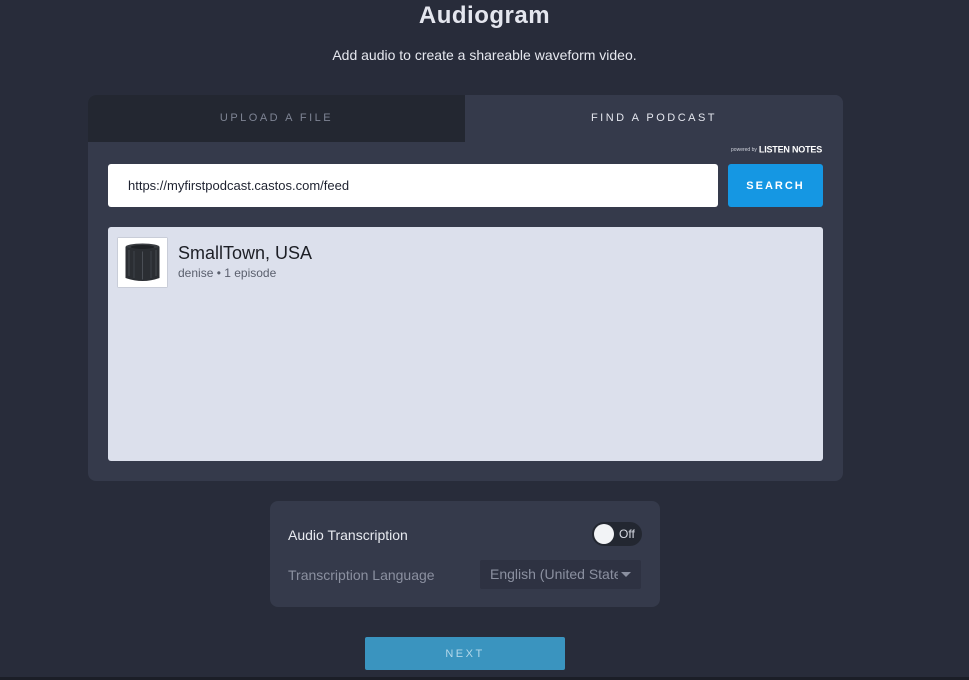 The width and height of the screenshot is (969, 680). What do you see at coordinates (276, 118) in the screenshot?
I see `tab-upload-a-file: UPLOAD A FILE` at bounding box center [276, 118].